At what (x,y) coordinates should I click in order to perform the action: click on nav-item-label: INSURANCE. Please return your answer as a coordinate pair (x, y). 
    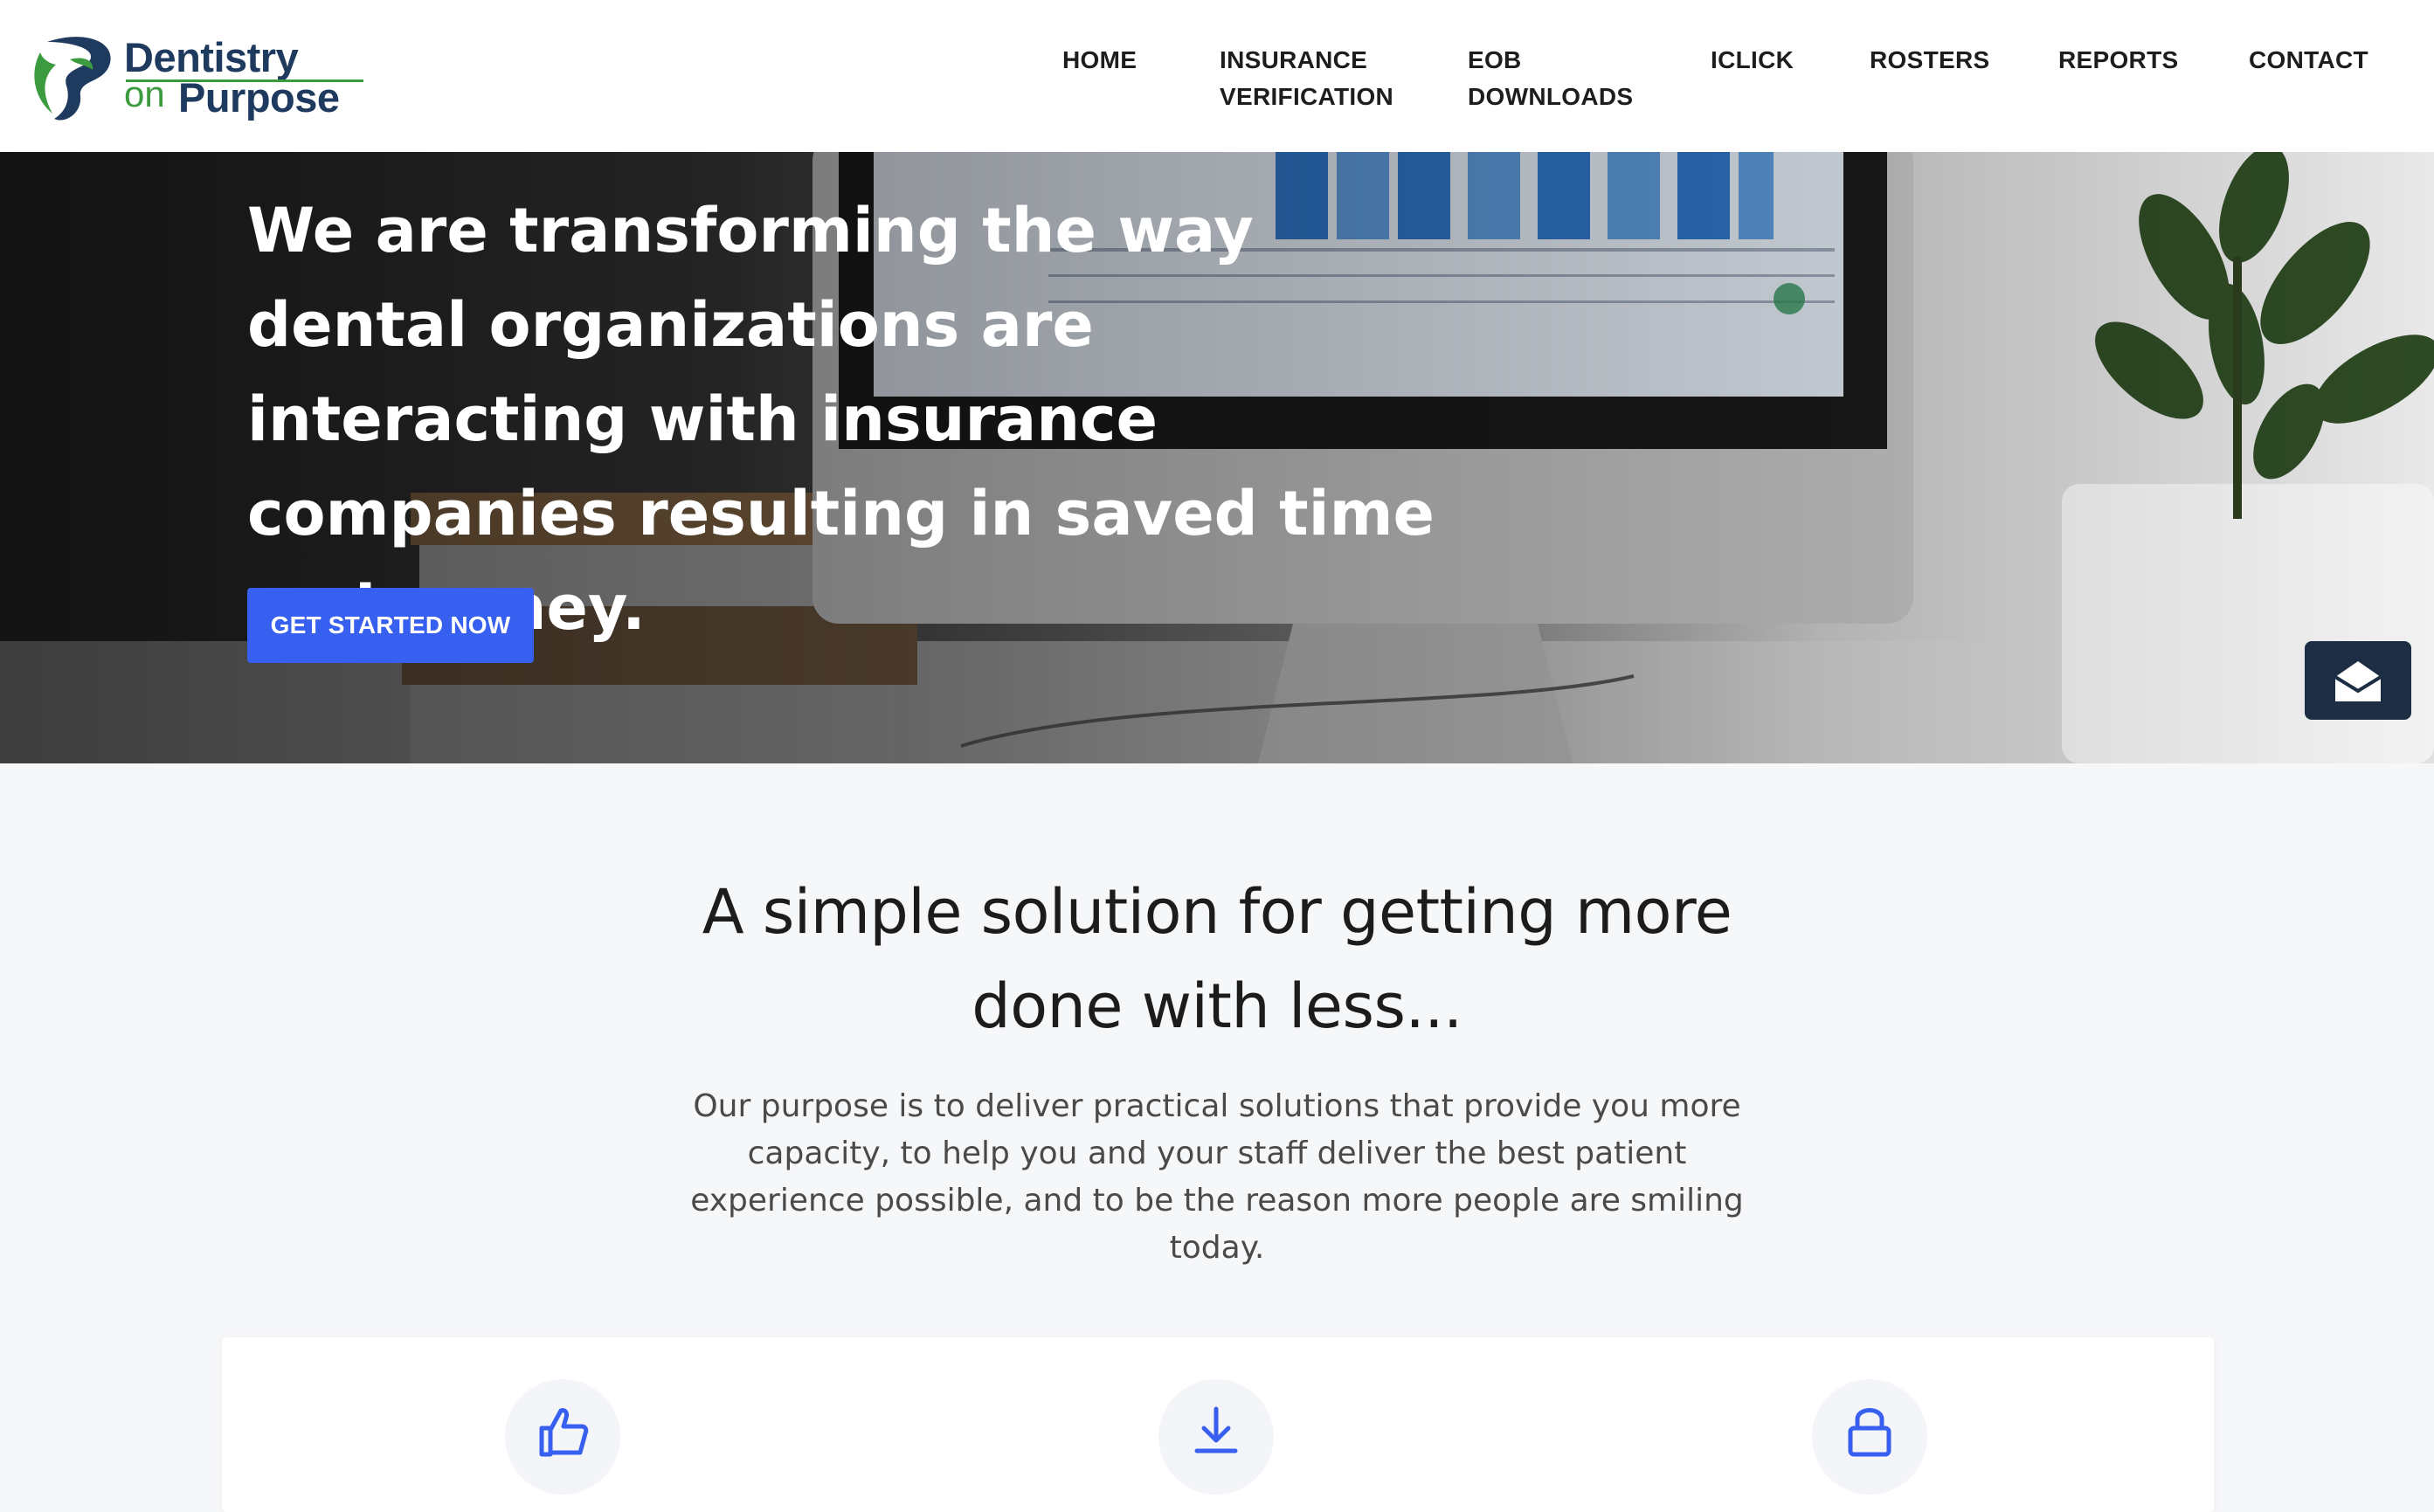
    Looking at the image, I should click on (1294, 59).